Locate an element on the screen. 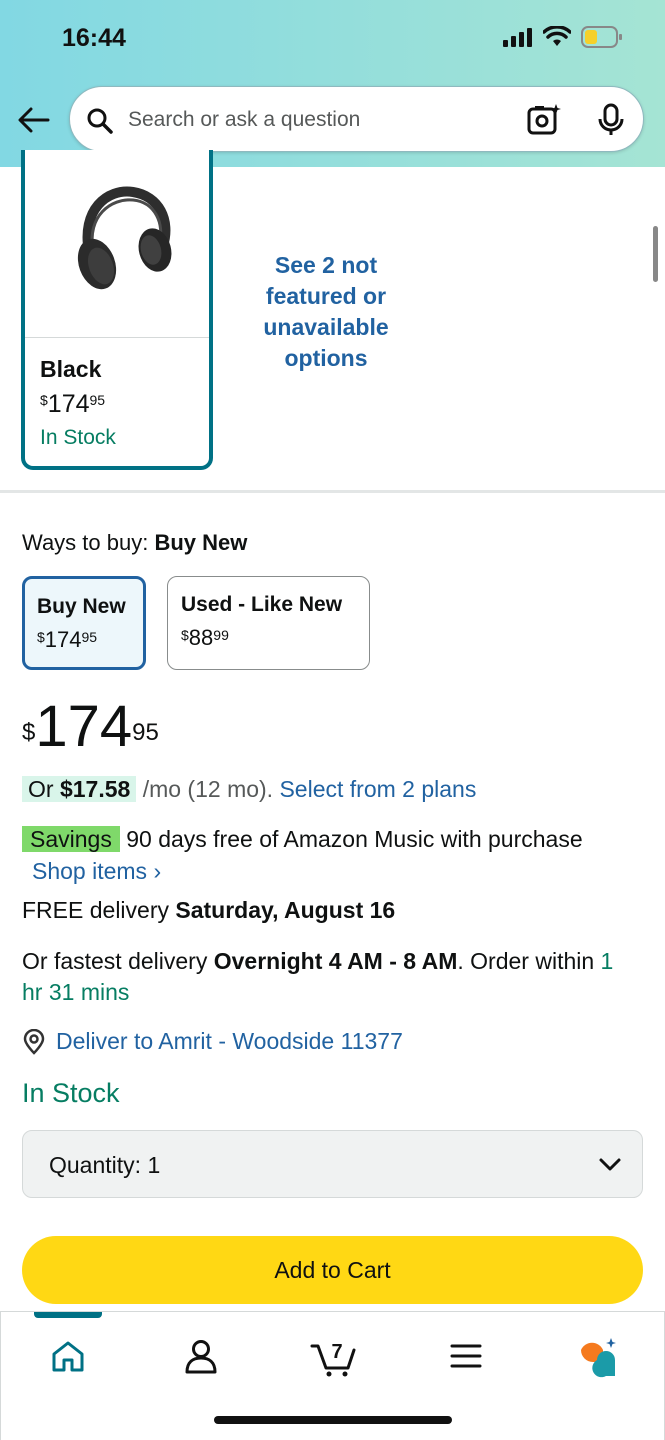  header: 16:44 is located at coordinates (332, 83).